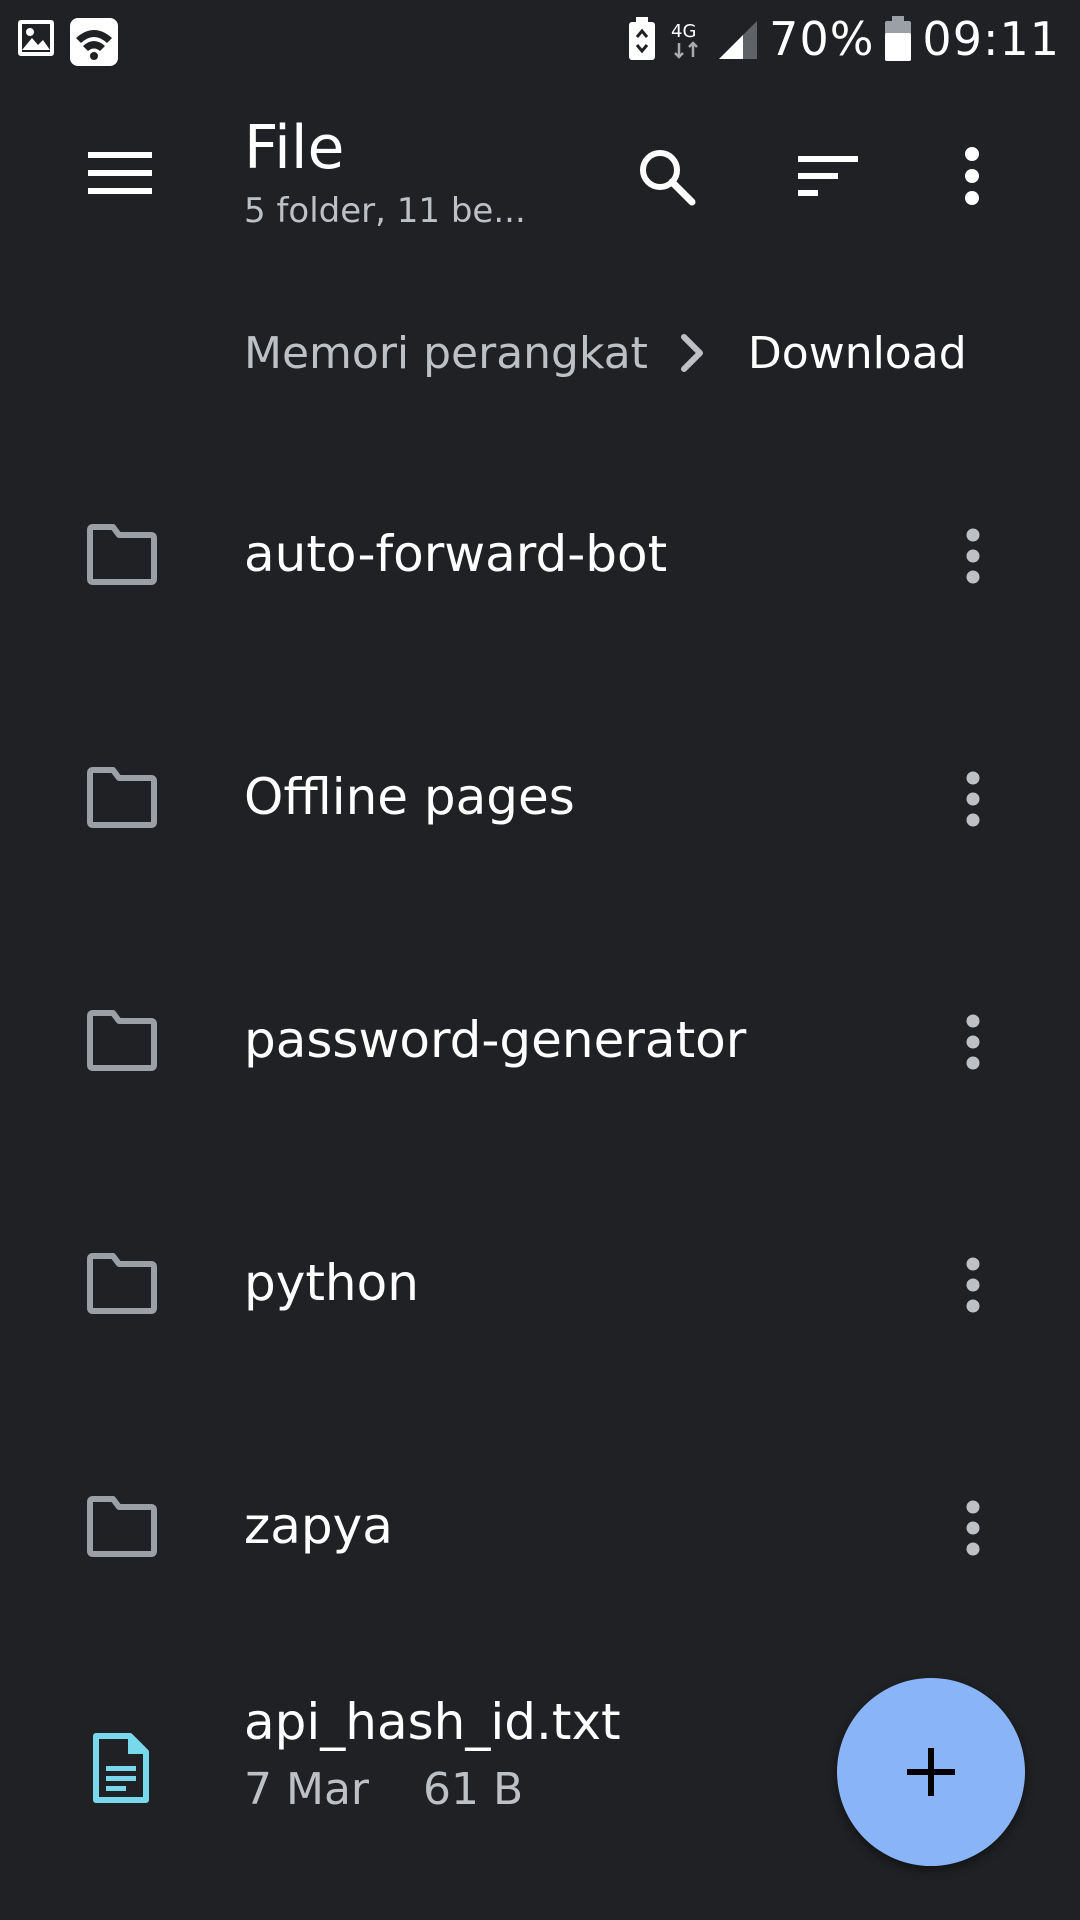 The height and width of the screenshot is (1920, 1080). I want to click on chevron-right-icon, so click(692, 353).